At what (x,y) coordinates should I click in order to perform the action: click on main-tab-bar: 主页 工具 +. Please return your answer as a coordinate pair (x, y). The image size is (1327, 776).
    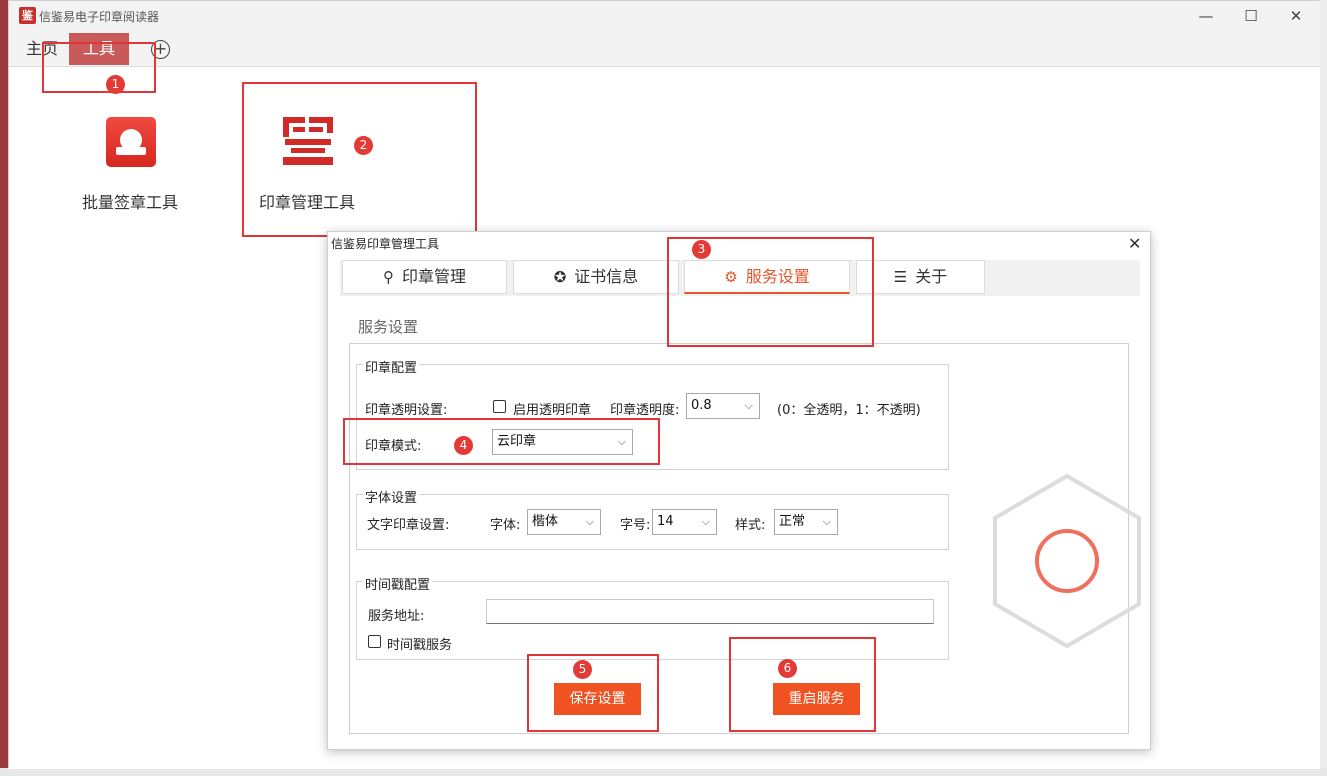
    Looking at the image, I should click on (664, 49).